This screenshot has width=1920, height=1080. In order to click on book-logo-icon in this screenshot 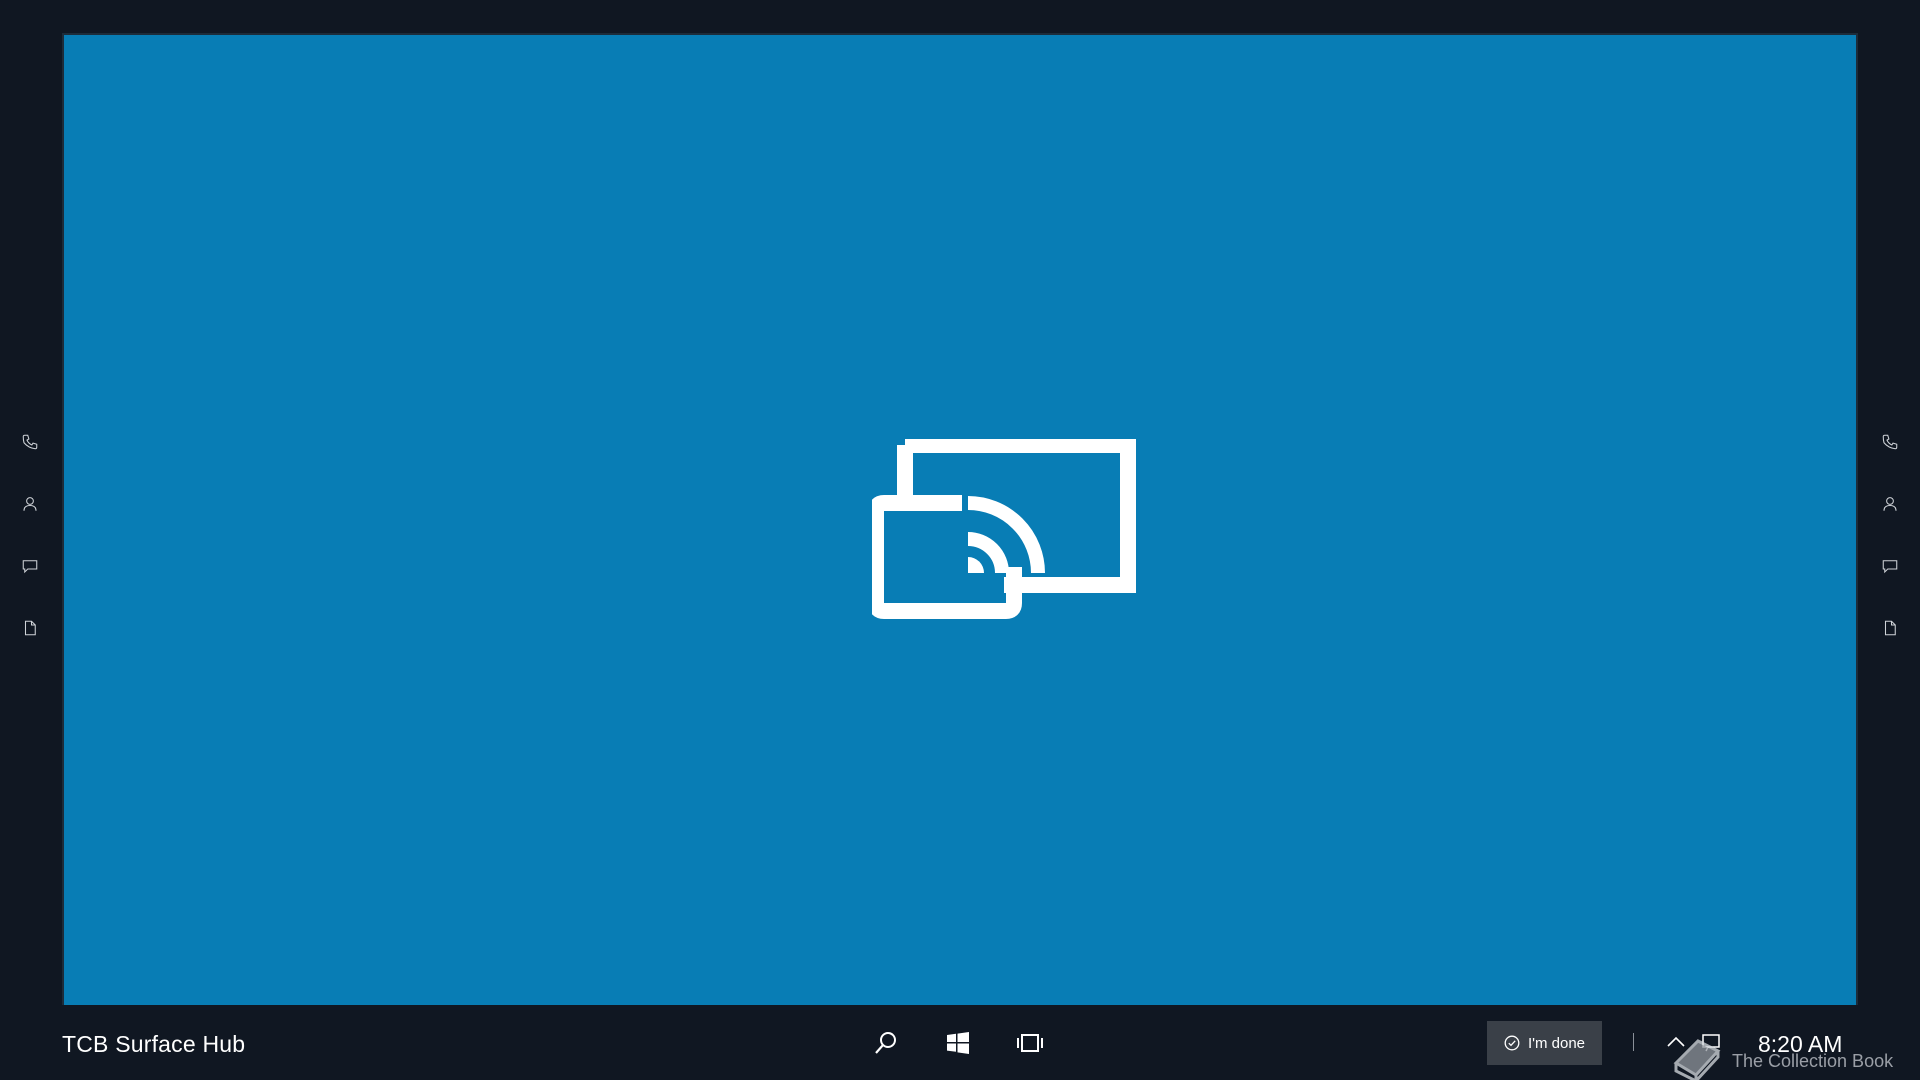, I will do `click(1697, 1059)`.